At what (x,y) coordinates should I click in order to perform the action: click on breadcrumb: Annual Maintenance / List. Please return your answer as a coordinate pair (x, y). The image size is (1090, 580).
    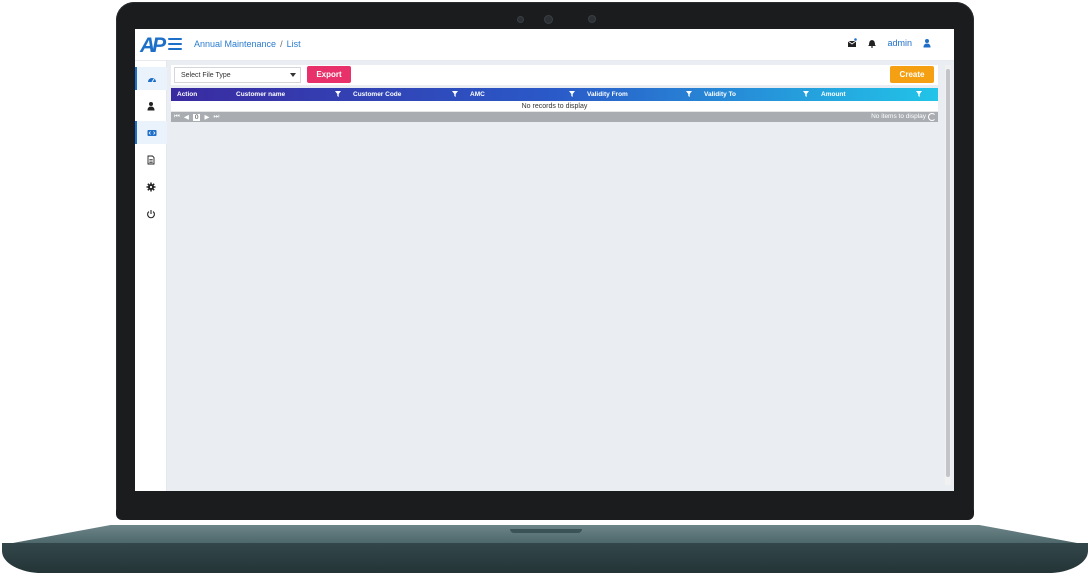
    Looking at the image, I should click on (247, 44).